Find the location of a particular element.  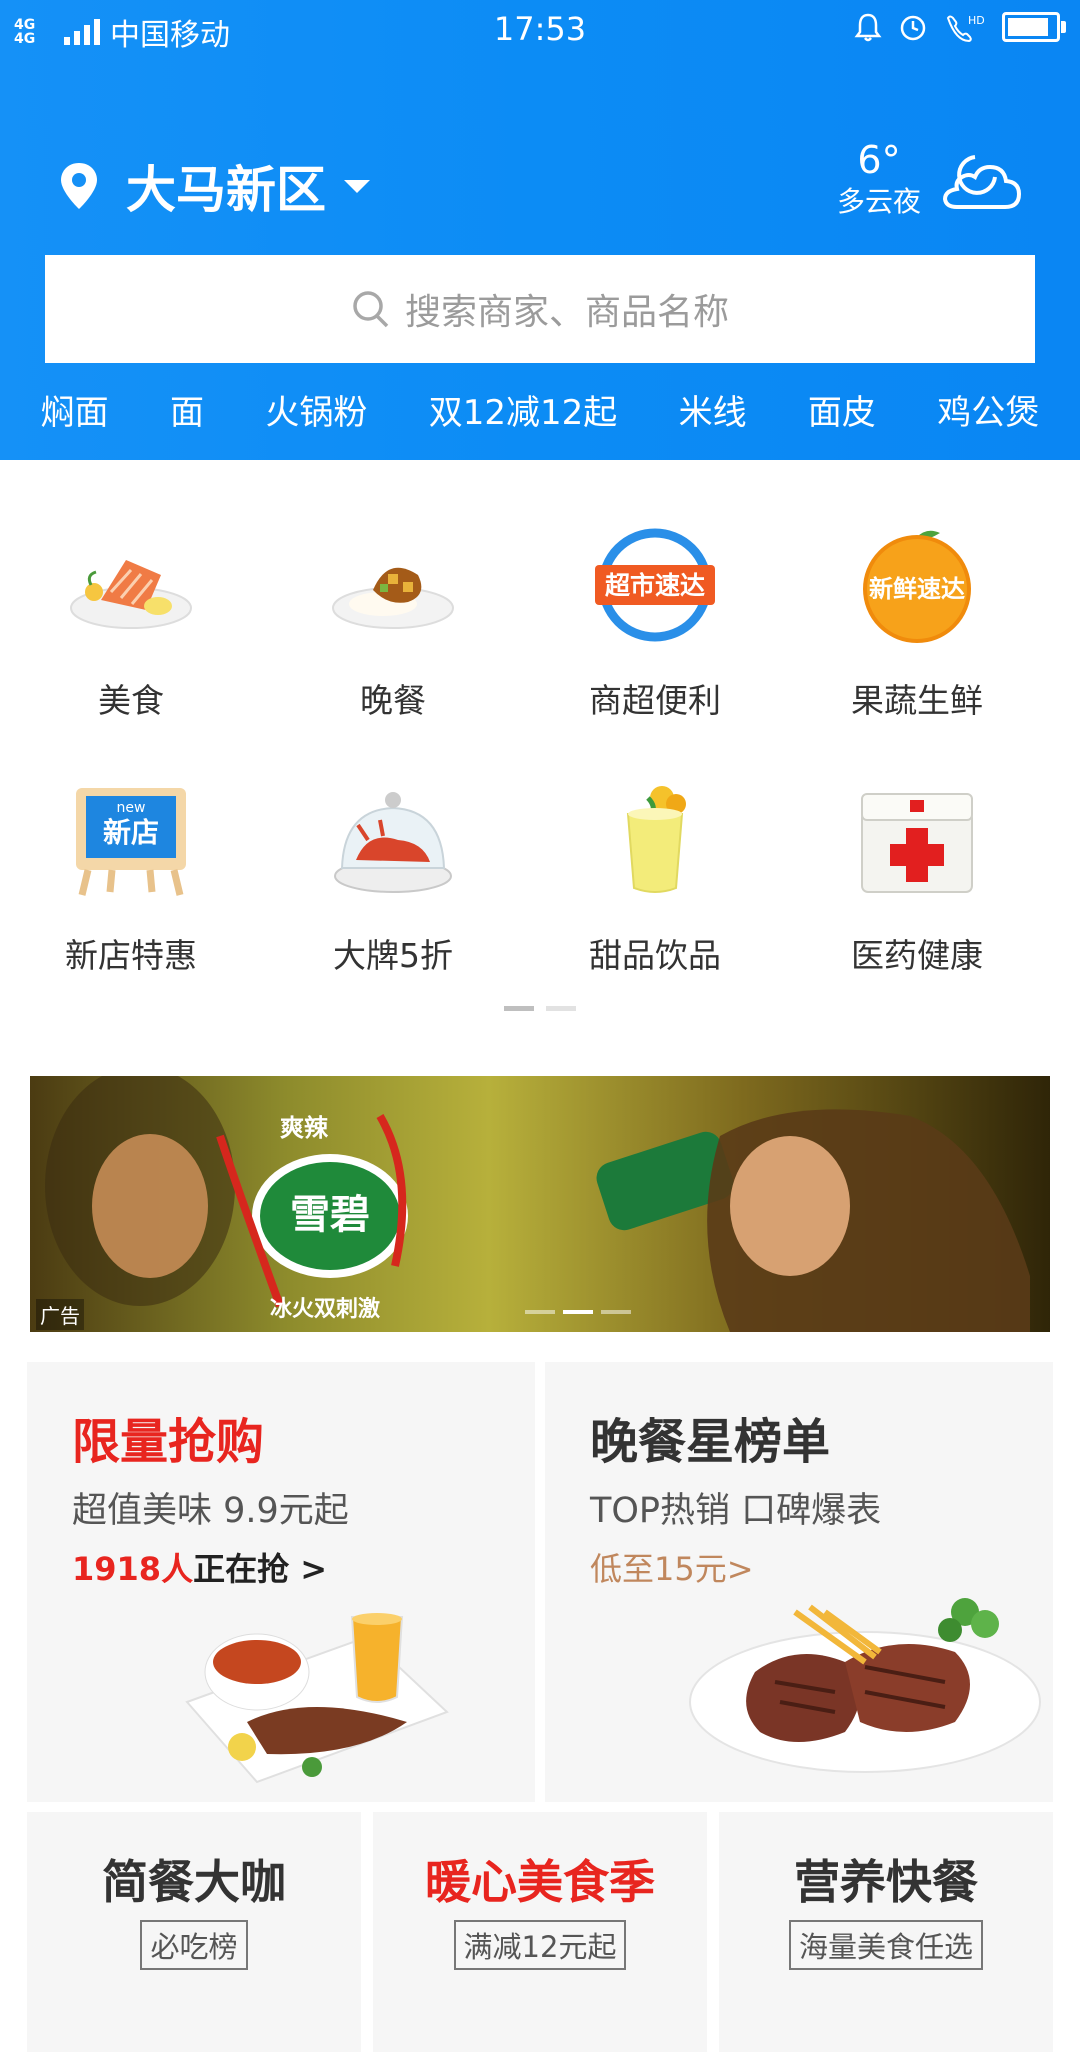

mini-card-tag: 海量美食任选 is located at coordinates (885, 1945).